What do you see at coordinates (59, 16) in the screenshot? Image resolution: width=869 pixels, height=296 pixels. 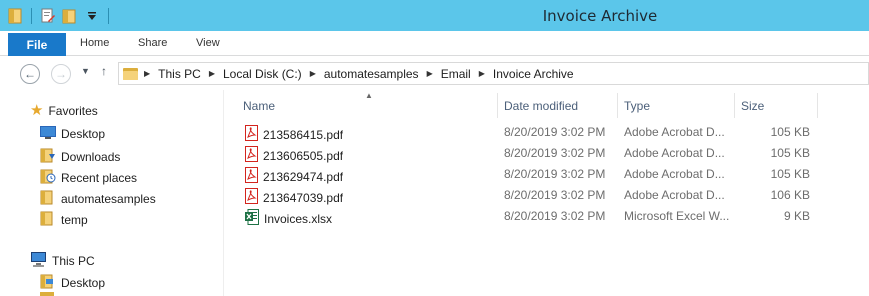 I see `quick-access-toolbar` at bounding box center [59, 16].